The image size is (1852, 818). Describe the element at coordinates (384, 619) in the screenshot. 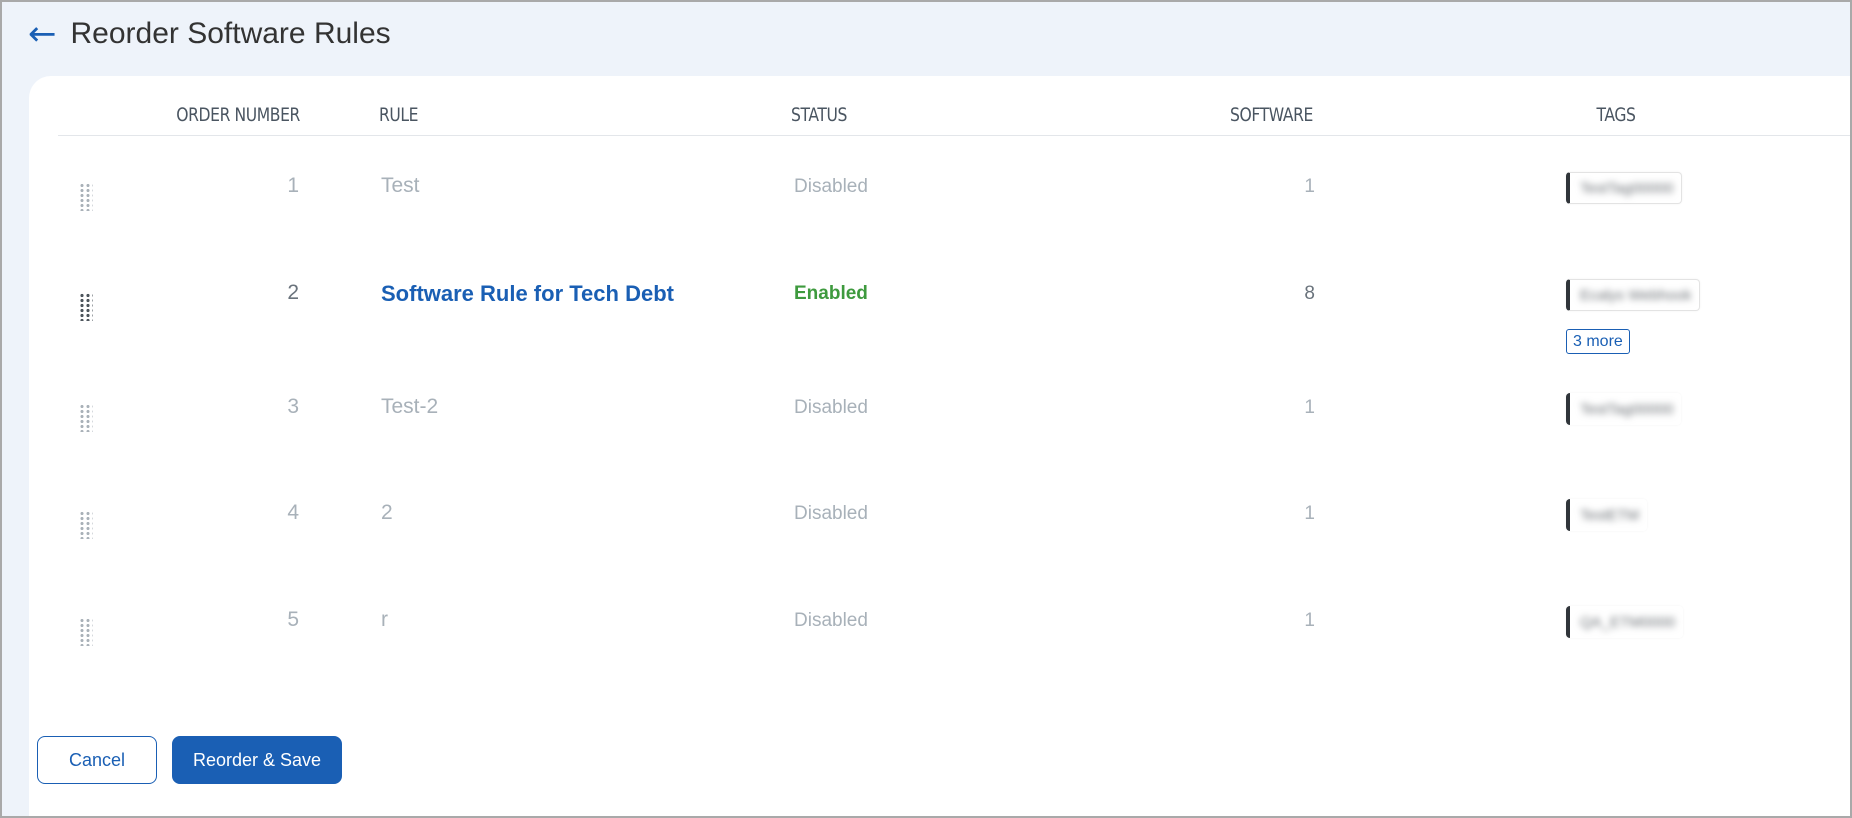

I see `rule-name: r` at that location.